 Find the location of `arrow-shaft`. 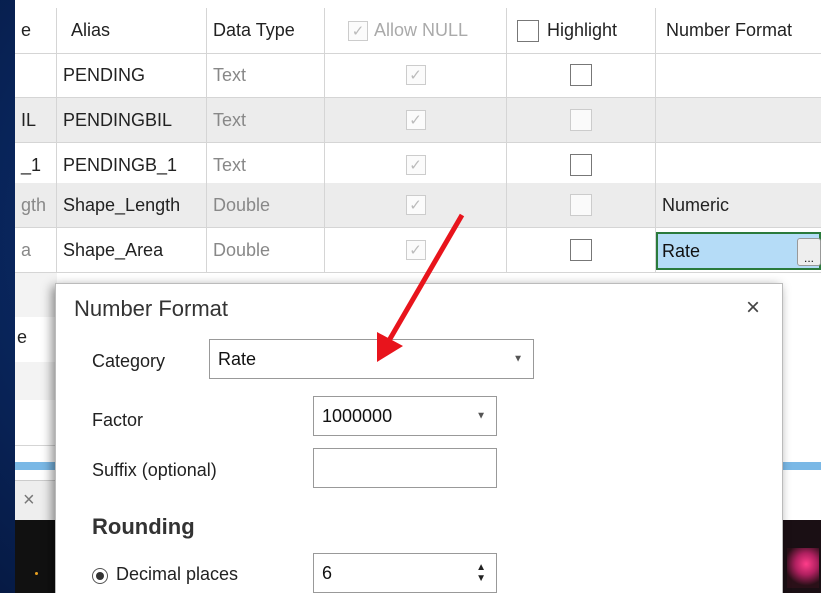

arrow-shaft is located at coordinates (424, 279).